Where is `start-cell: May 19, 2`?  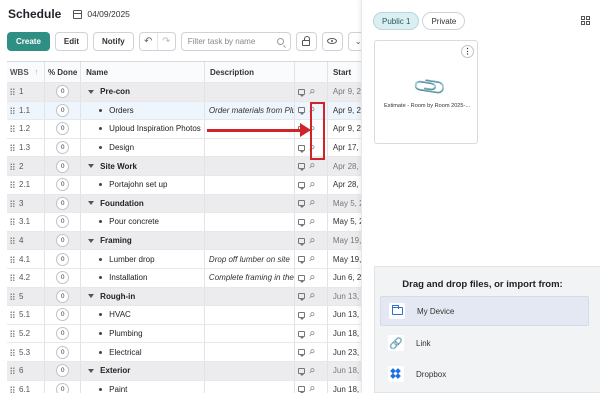
start-cell: May 19, 2 is located at coordinates (344, 259).